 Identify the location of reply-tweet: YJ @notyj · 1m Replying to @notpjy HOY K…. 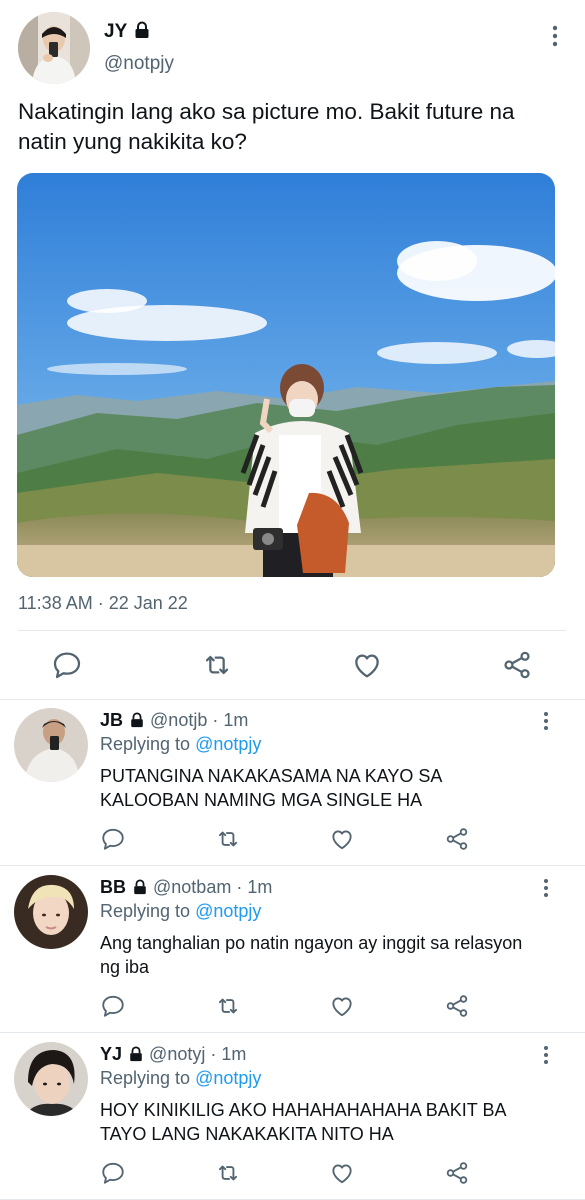
(292, 1117).